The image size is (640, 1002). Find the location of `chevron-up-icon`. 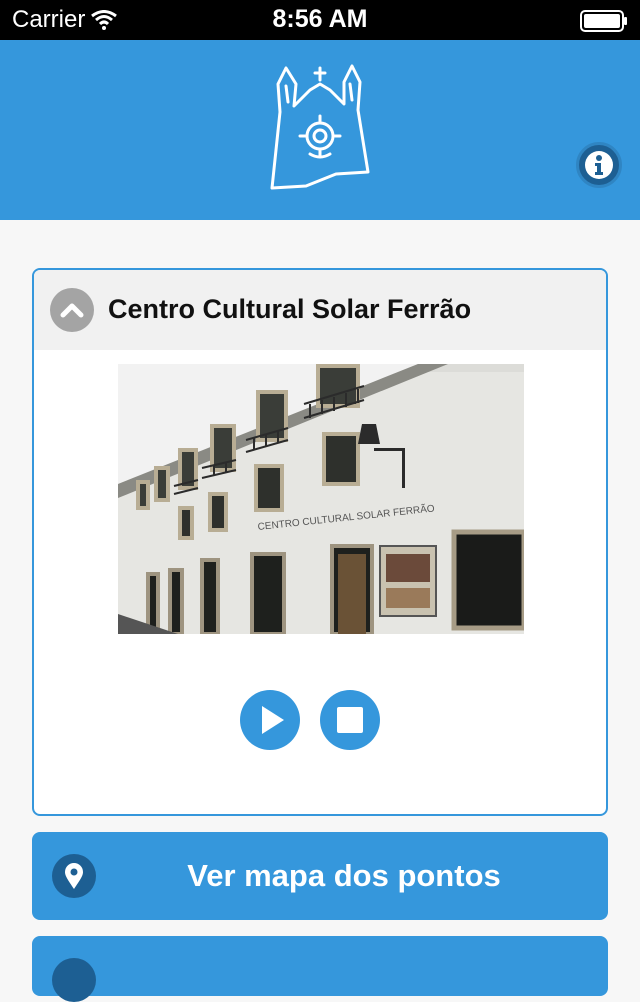

chevron-up-icon is located at coordinates (72, 310).